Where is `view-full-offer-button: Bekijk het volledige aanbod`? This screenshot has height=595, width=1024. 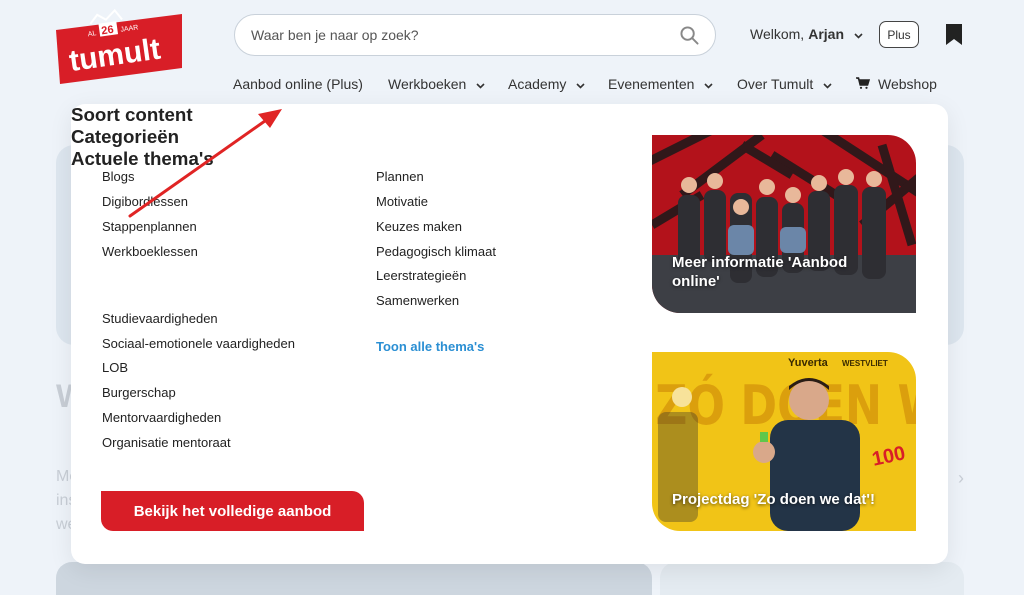
view-full-offer-button: Bekijk het volledige aanbod is located at coordinates (232, 511).